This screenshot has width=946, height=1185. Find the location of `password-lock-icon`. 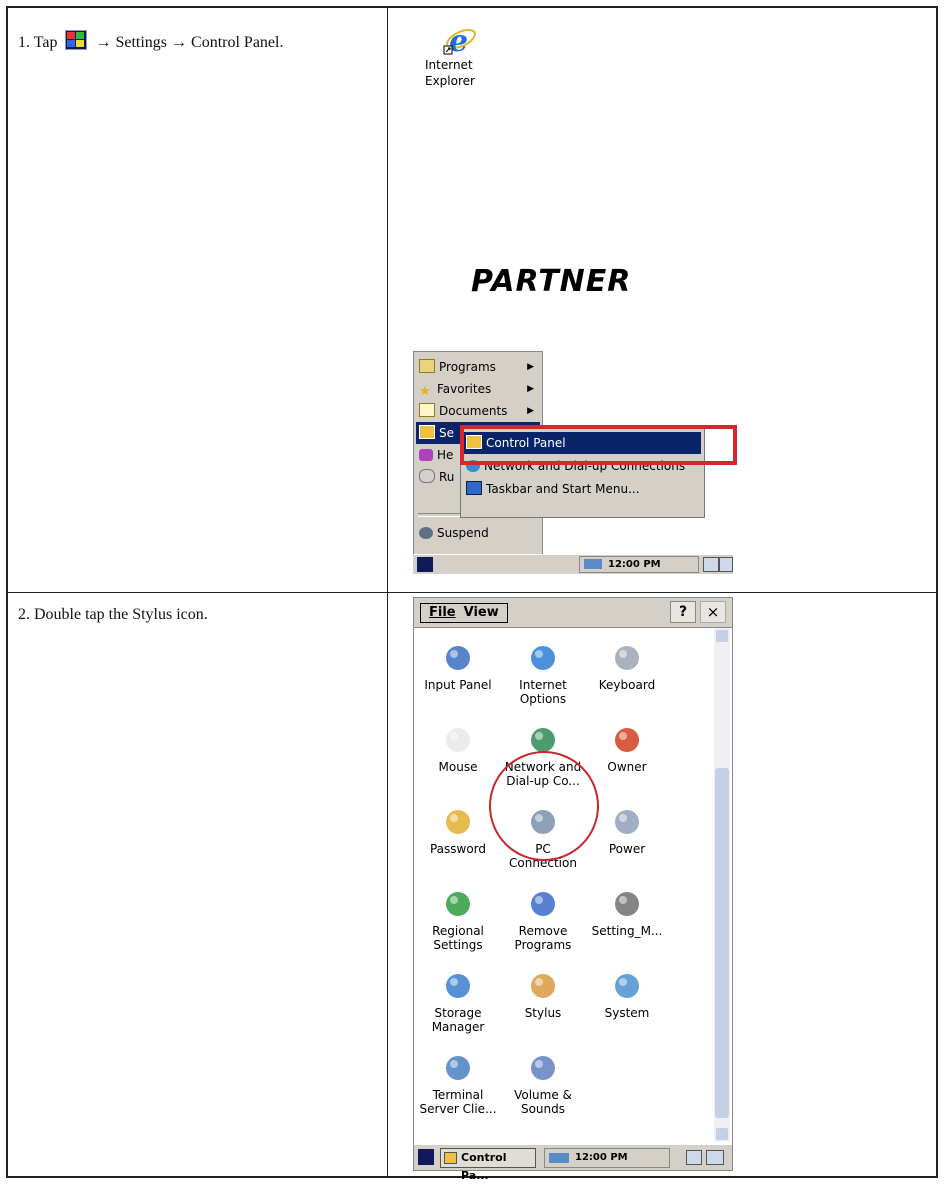

password-lock-icon is located at coordinates (458, 822).